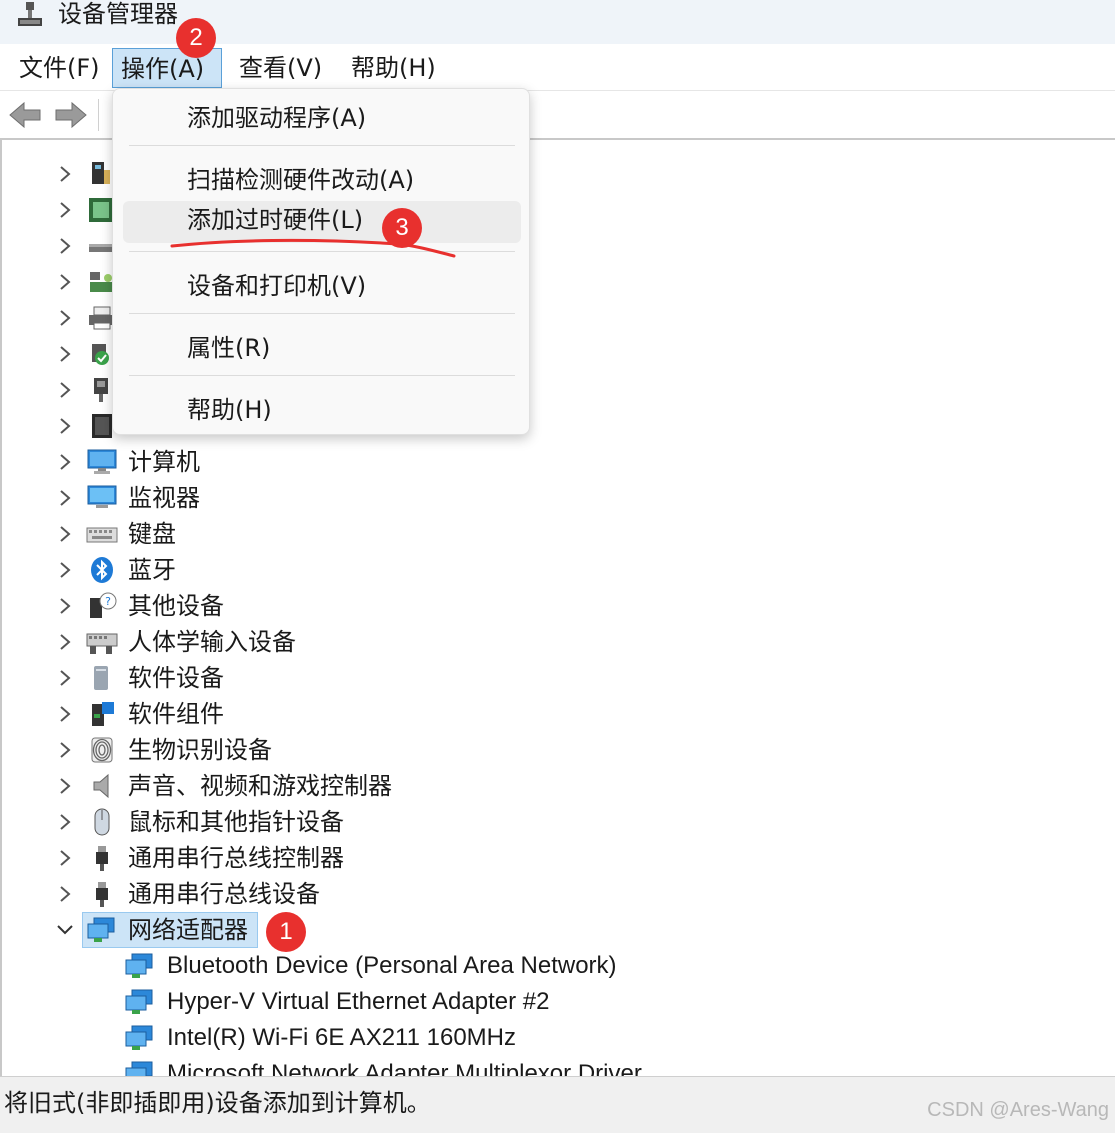 This screenshot has height=1133, width=1115. What do you see at coordinates (176, 714) in the screenshot?
I see `tree-node-label: 软件组件` at bounding box center [176, 714].